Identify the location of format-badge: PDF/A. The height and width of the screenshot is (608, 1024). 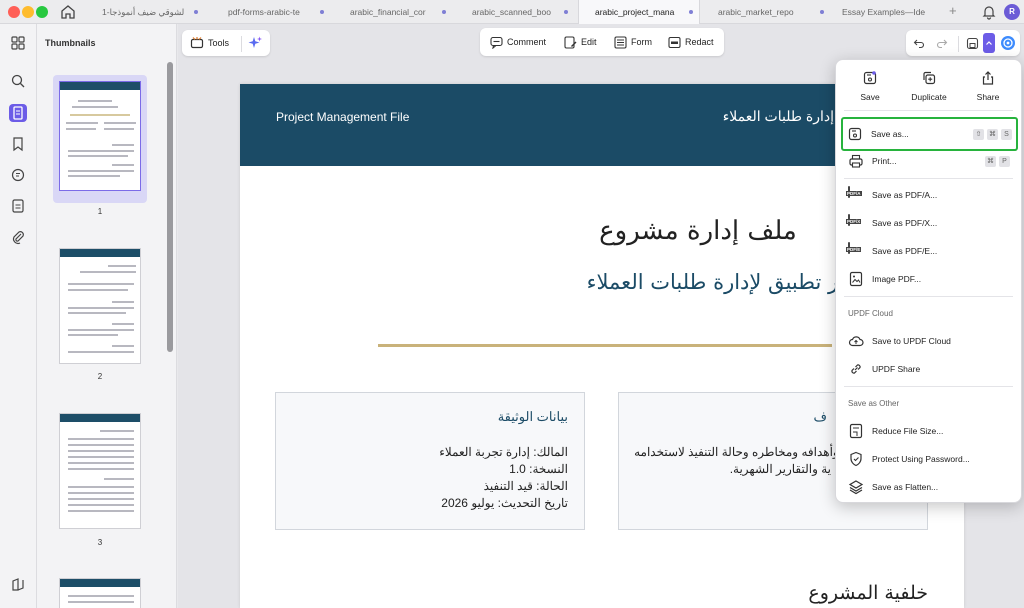
(854, 193).